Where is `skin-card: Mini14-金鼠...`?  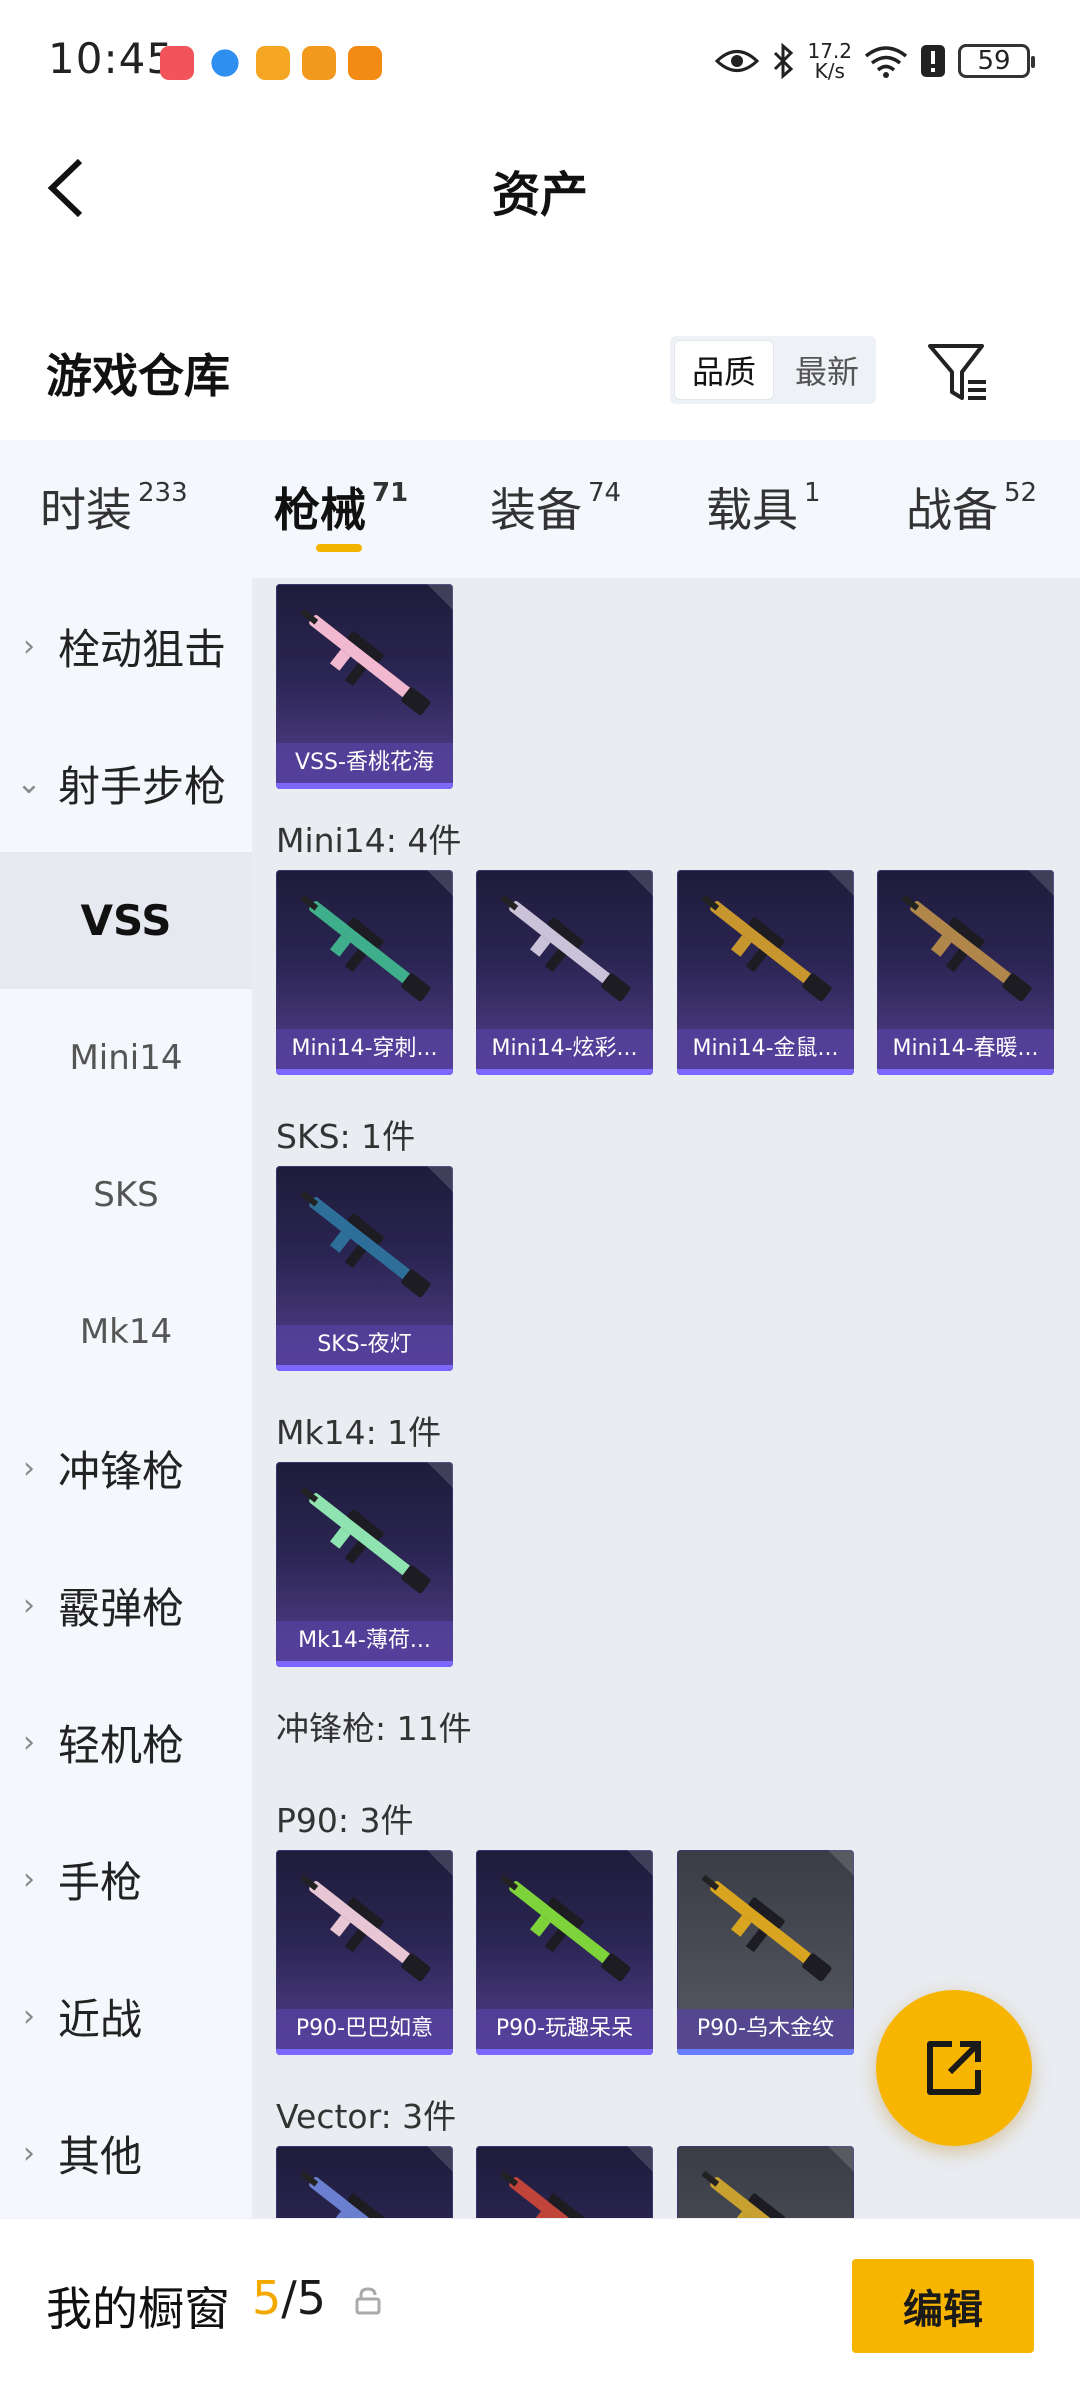
skin-card: Mini14-金鼠... is located at coordinates (765, 972).